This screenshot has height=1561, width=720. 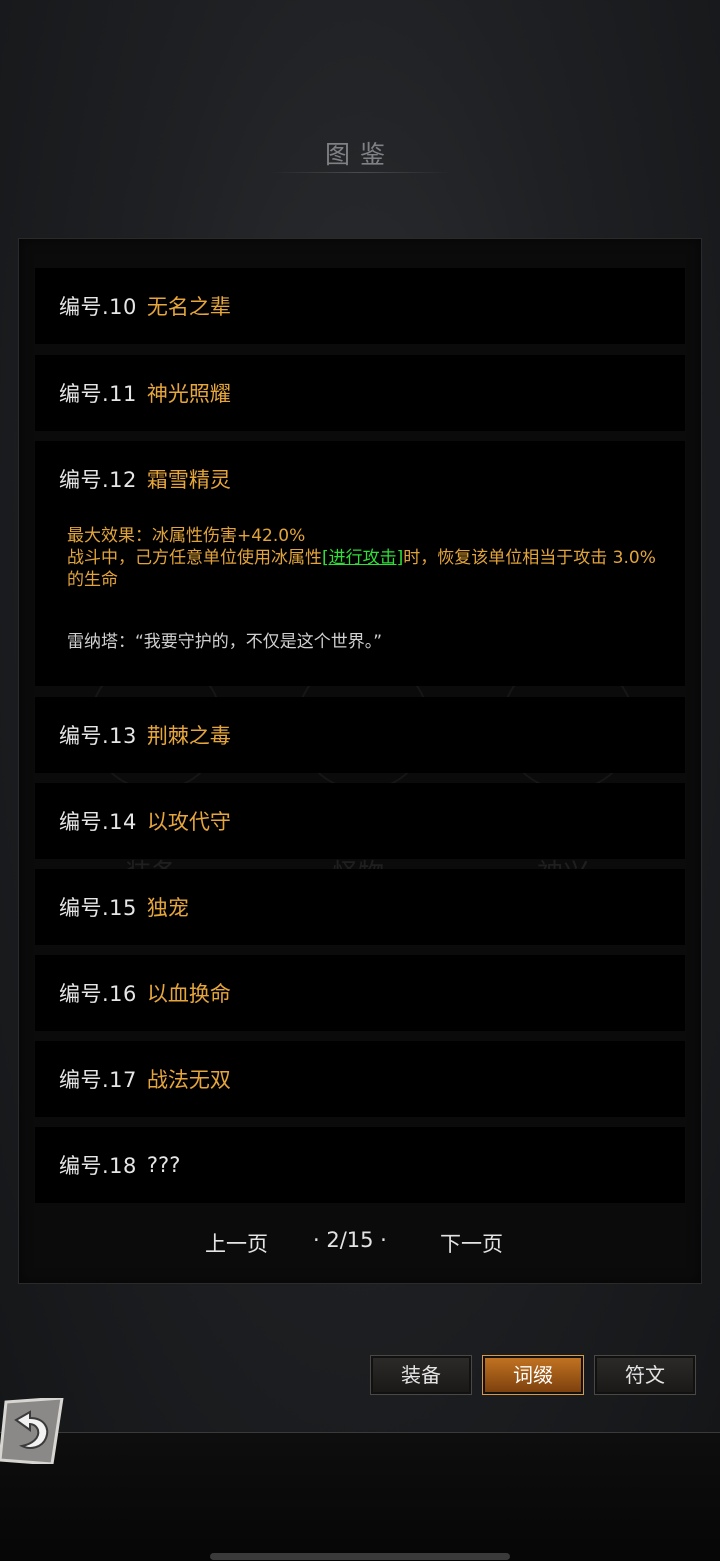 I want to click on pagination: 上一页 · 2/15 · 下一页, so click(x=360, y=1243).